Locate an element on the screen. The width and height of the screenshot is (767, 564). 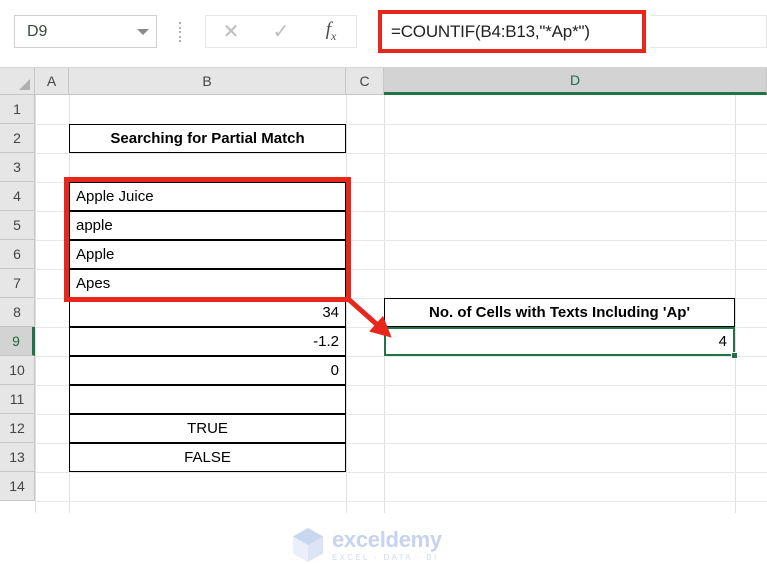
cell-b4: Apple Juice is located at coordinates (207, 196).